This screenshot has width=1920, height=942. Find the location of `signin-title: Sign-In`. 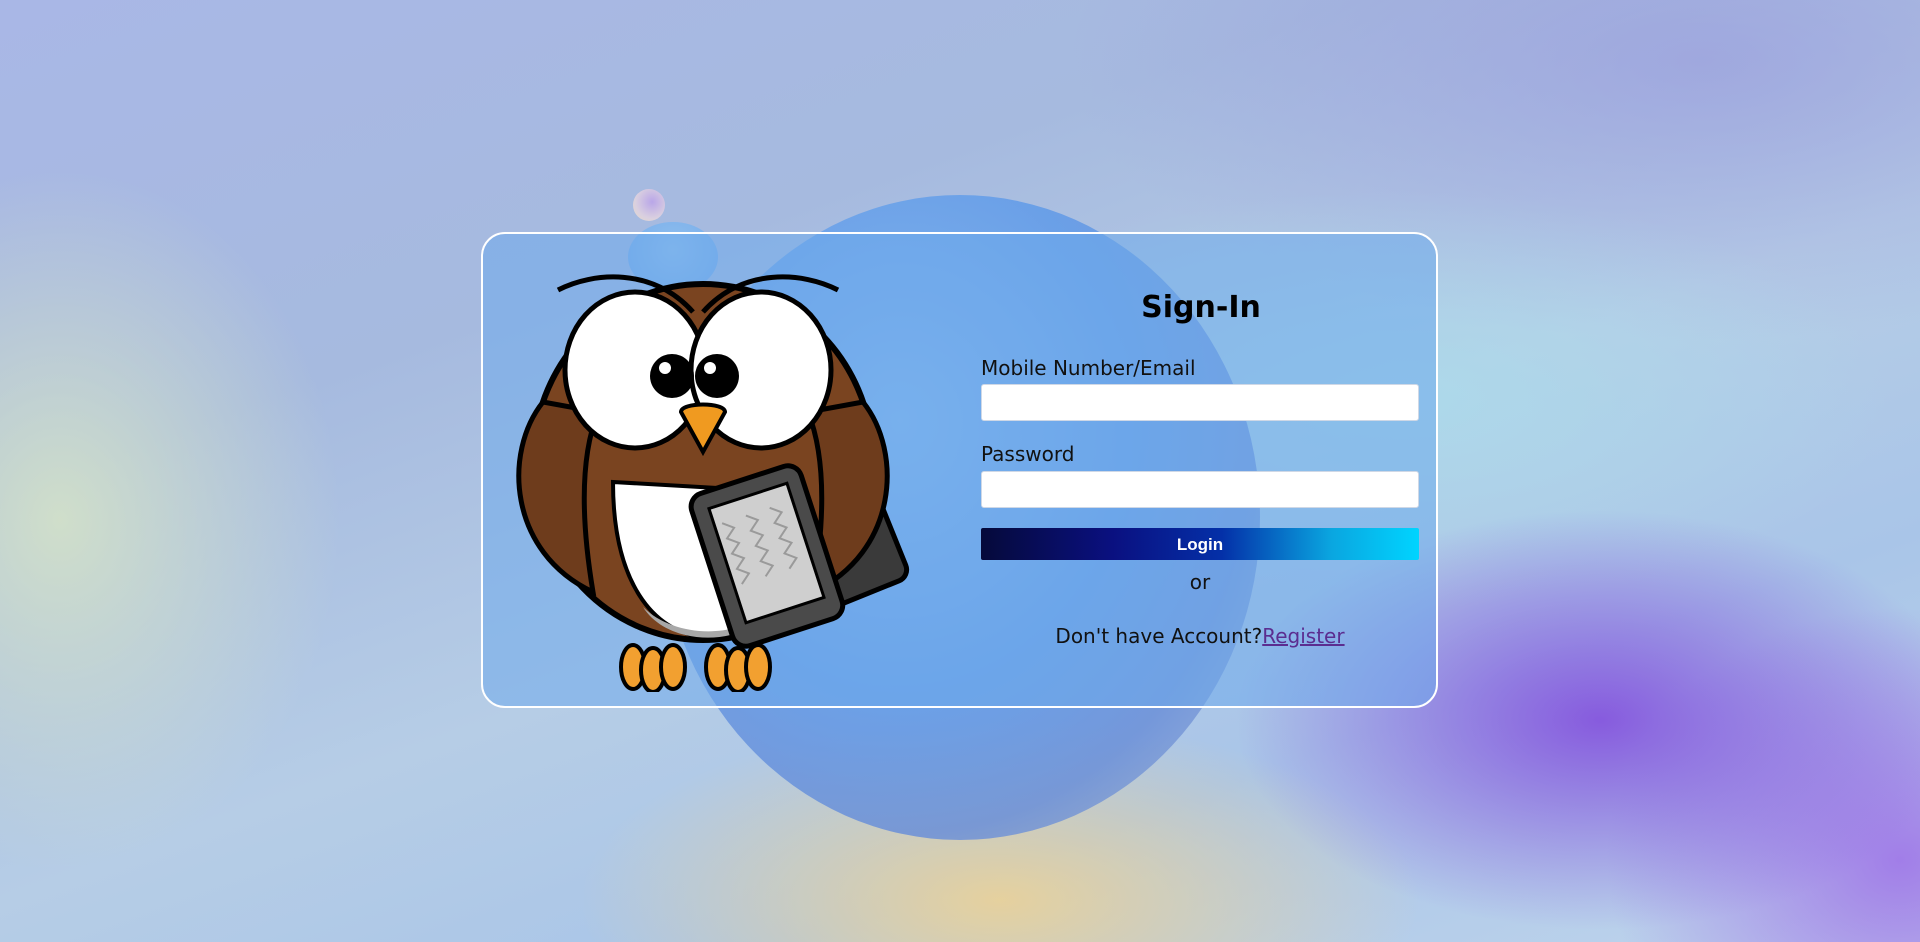

signin-title: Sign-In is located at coordinates (1201, 307).